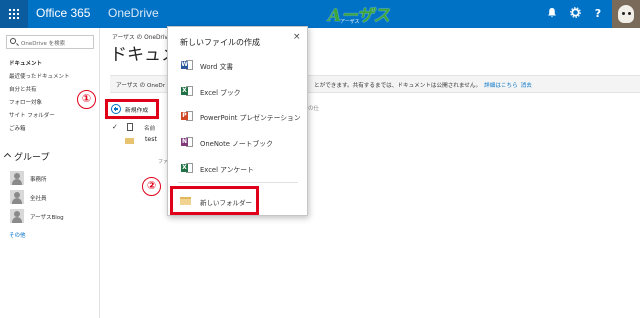  Describe the element at coordinates (17, 235) in the screenshot. I see `more-groups-link: その他` at that location.